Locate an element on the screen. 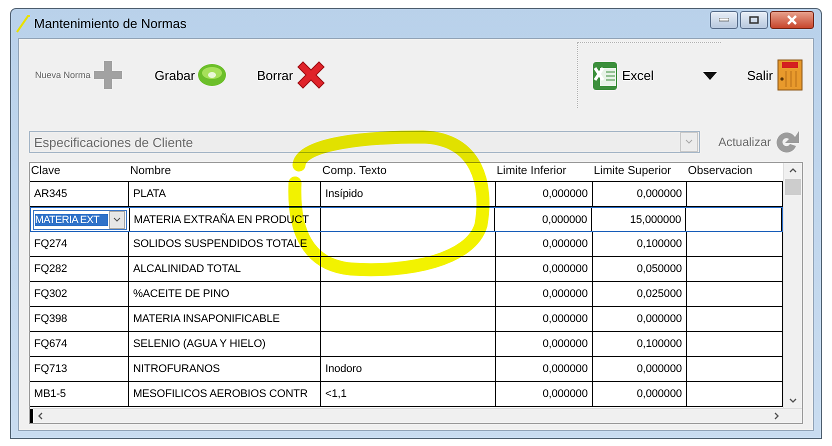 This screenshot has width=832, height=446. delete-button: Borrar is located at coordinates (292, 75).